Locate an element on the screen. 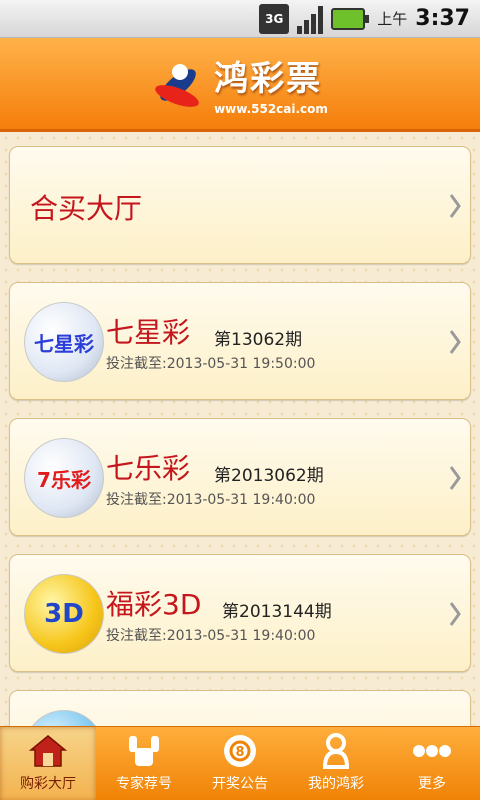  status-bar: 3G 上午 3:37 is located at coordinates (240, 19).